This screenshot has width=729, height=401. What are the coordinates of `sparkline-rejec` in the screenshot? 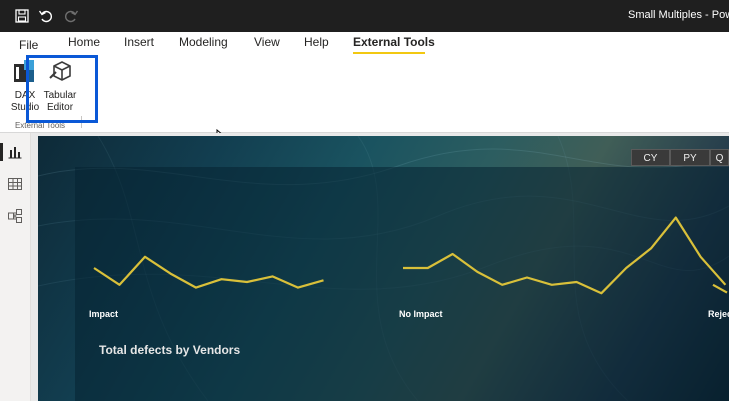 It's located at (720, 288).